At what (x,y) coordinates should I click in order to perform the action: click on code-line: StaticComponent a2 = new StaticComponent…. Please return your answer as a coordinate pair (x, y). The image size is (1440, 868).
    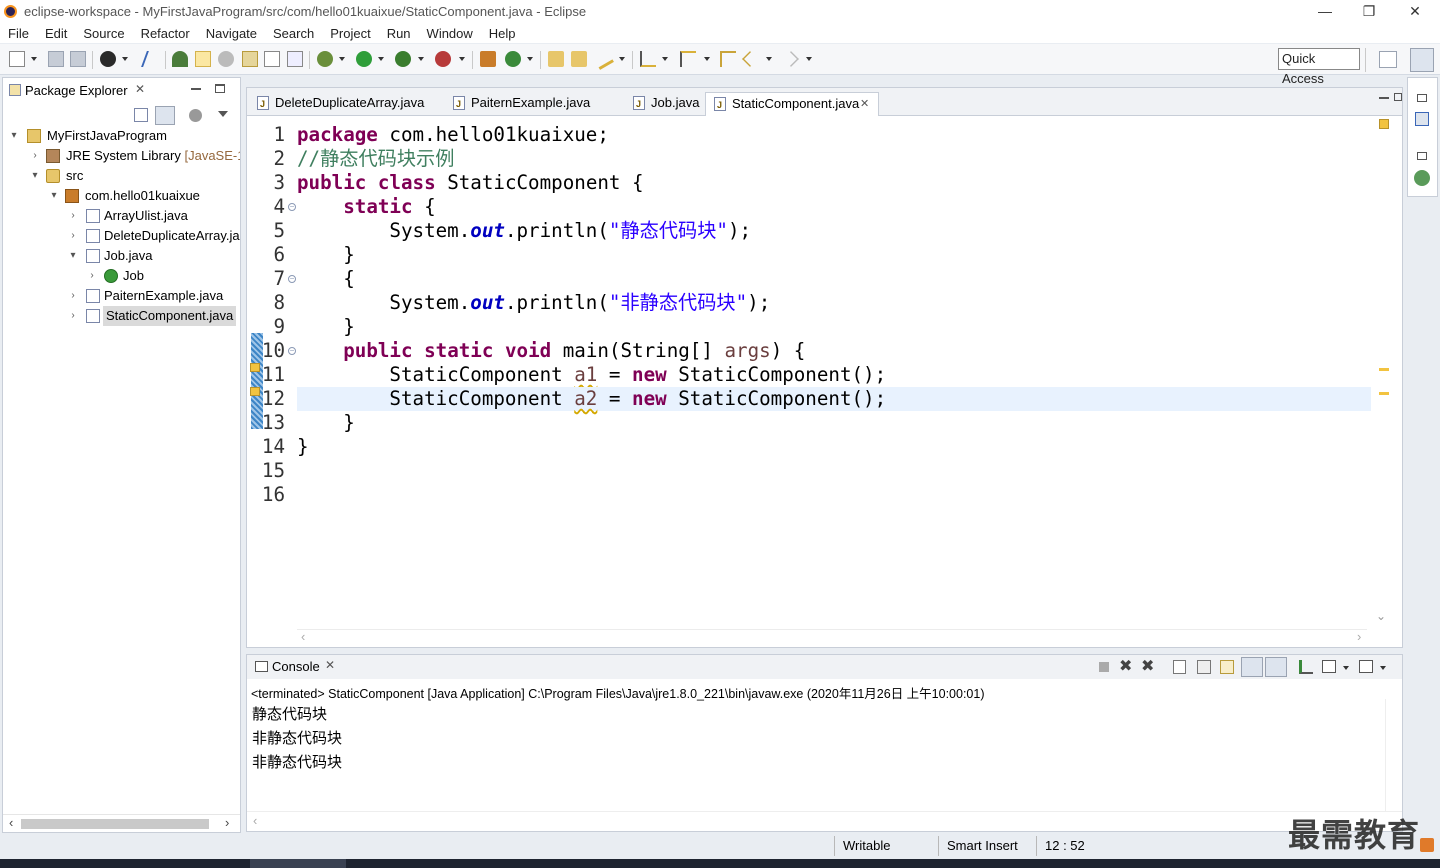
    Looking at the image, I should click on (834, 399).